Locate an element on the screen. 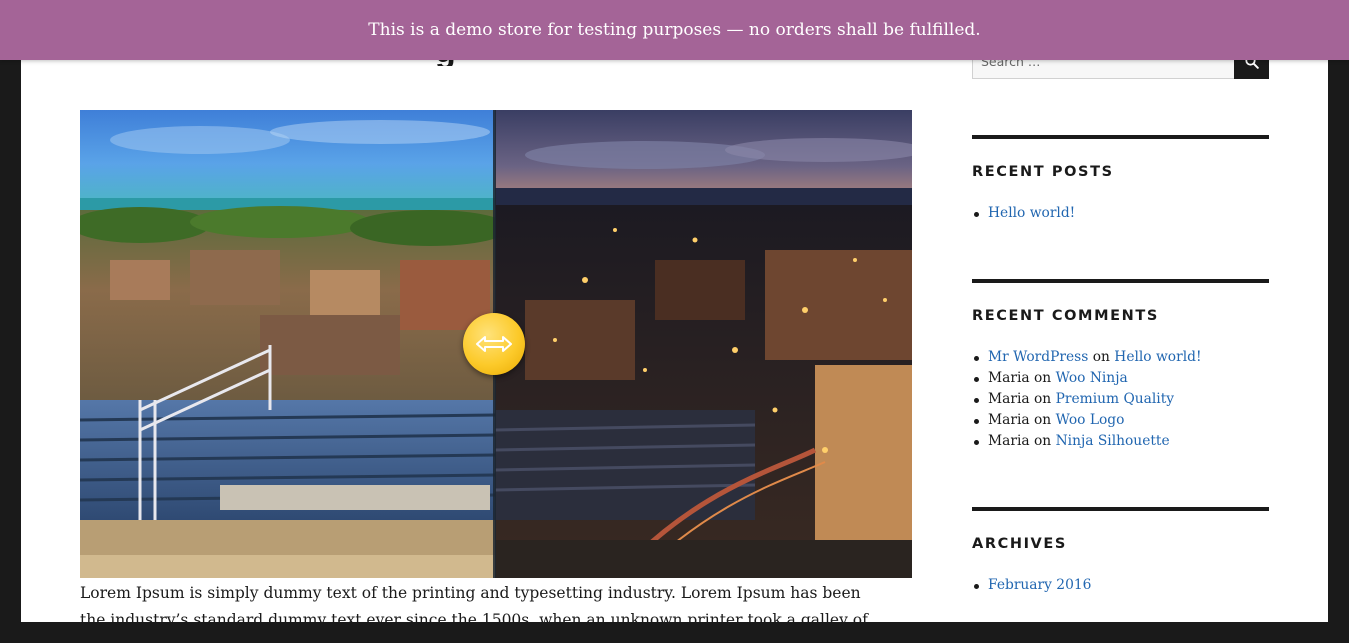  list-item: Hello world! is located at coordinates (1120, 213).